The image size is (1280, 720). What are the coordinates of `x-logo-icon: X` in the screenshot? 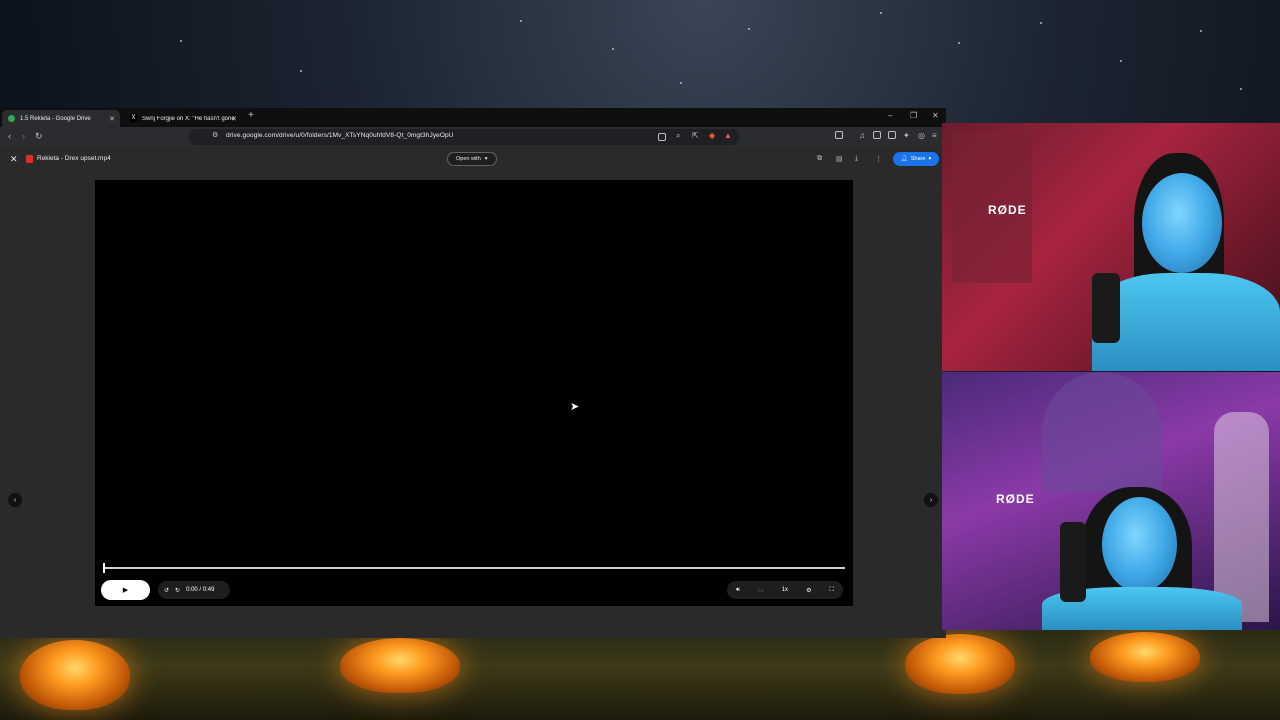 It's located at (133, 118).